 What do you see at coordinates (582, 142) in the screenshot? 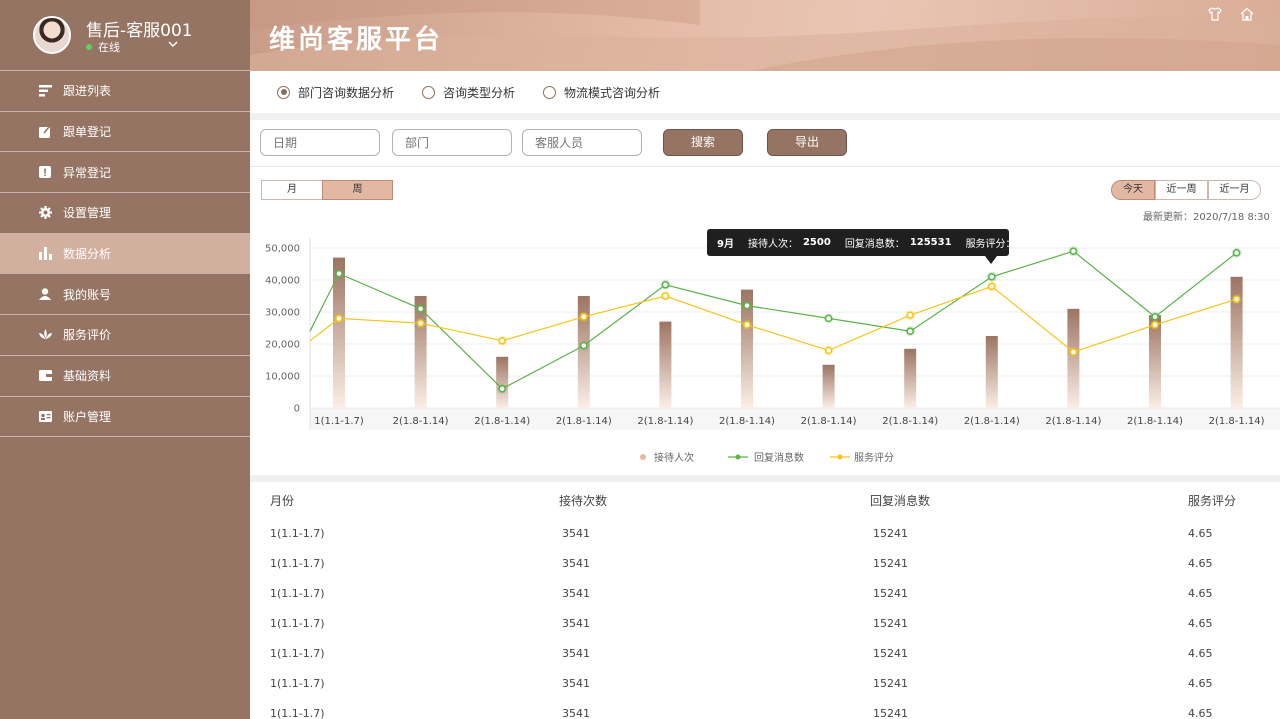
I see `staff-input` at bounding box center [582, 142].